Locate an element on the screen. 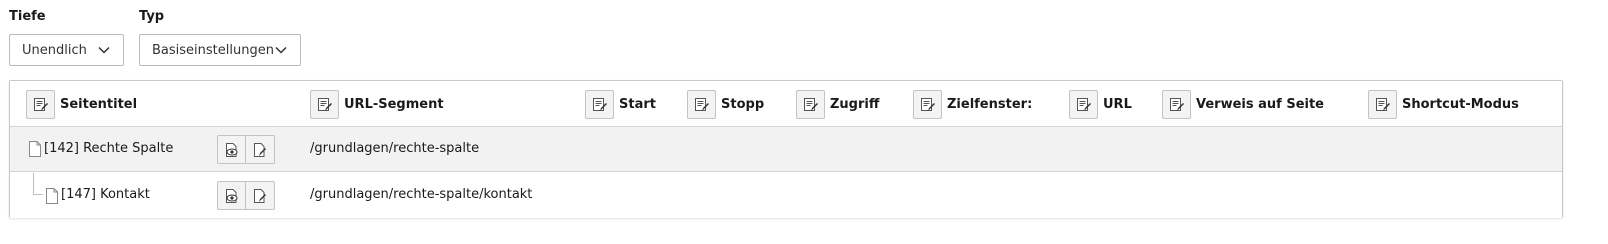  column-header-shortcut-modus: Shortcut-Modus is located at coordinates (1443, 104).